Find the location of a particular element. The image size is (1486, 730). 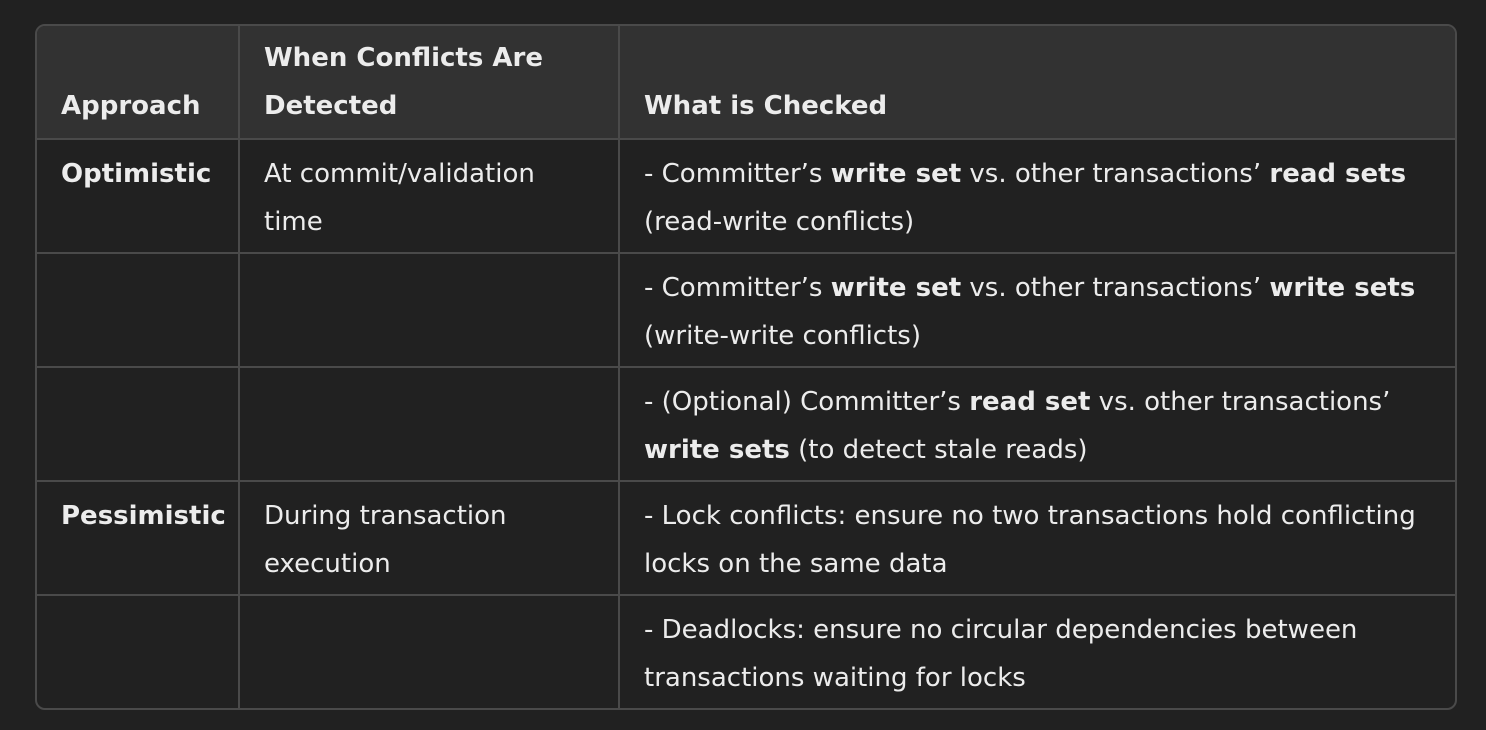

text-segment: (write-write conflicts) is located at coordinates (782, 336).